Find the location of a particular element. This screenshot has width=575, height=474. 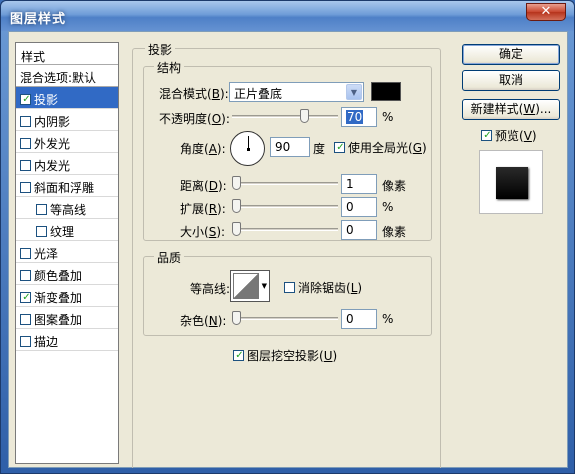

blend-mode-label: 混合模式(B): is located at coordinates (194, 94).